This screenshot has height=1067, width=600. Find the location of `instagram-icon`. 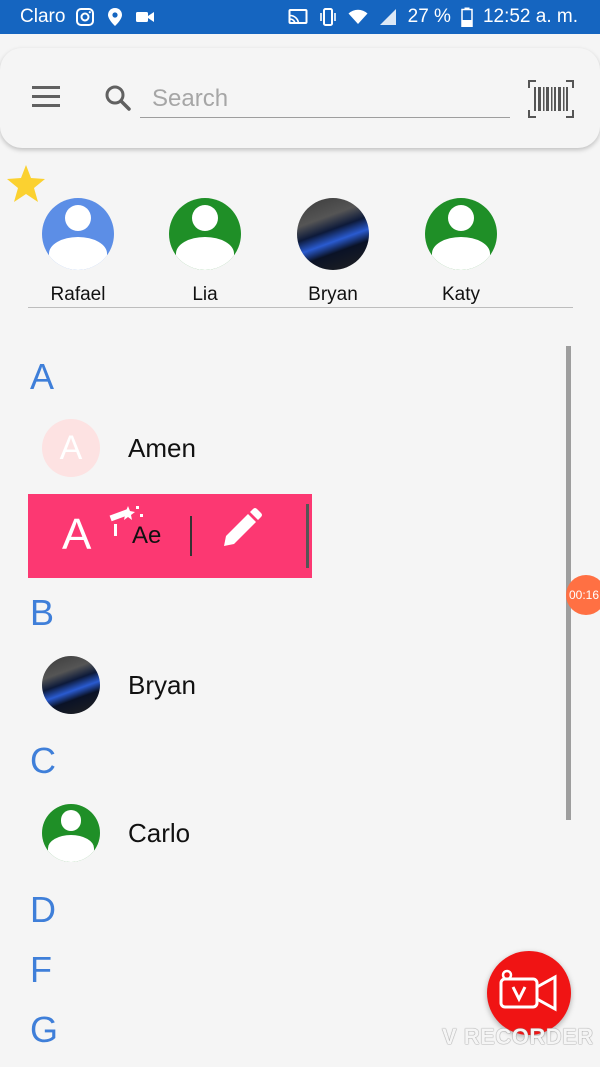

instagram-icon is located at coordinates (85, 17).